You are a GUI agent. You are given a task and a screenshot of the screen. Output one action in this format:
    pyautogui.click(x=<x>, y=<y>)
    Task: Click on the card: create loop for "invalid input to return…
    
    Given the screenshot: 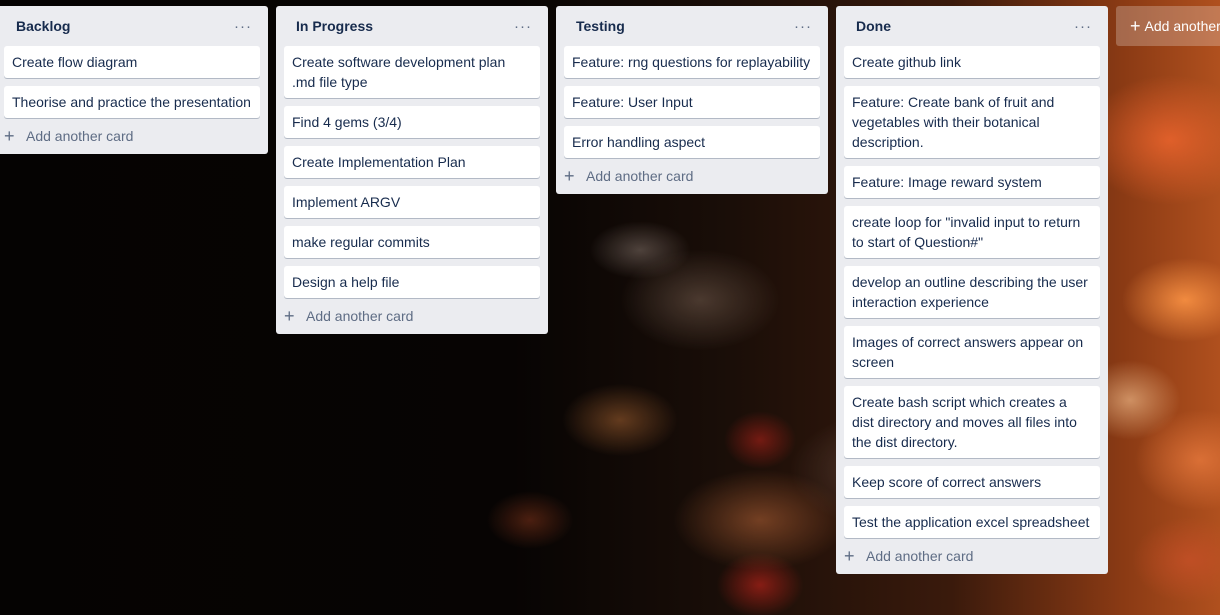 What is the action you would take?
    pyautogui.click(x=972, y=232)
    